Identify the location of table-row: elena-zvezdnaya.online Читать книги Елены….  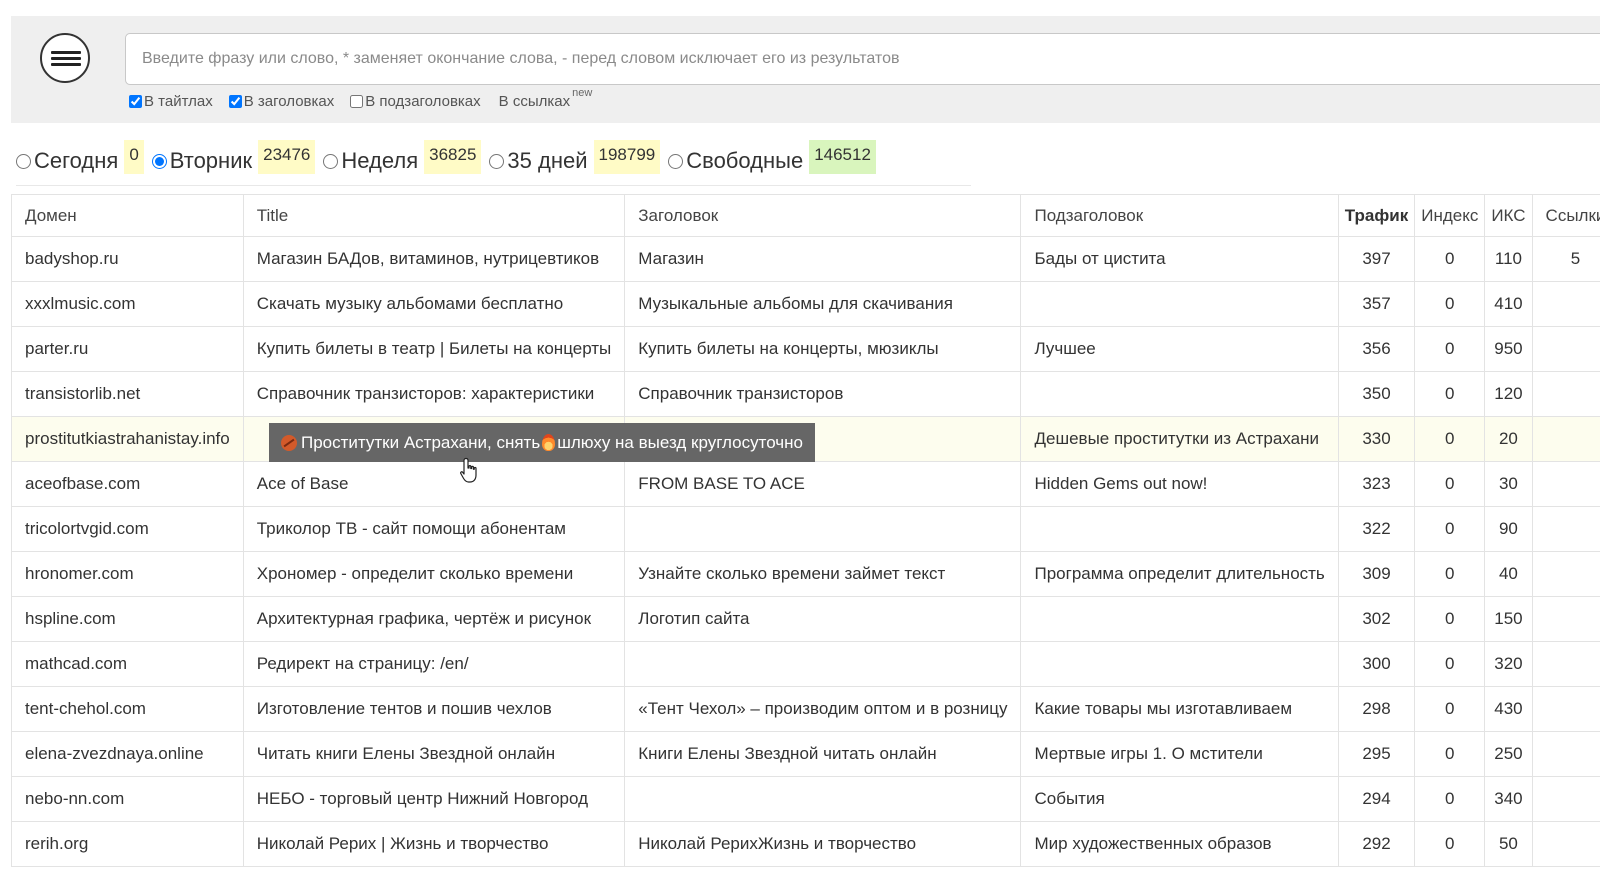
(805, 754).